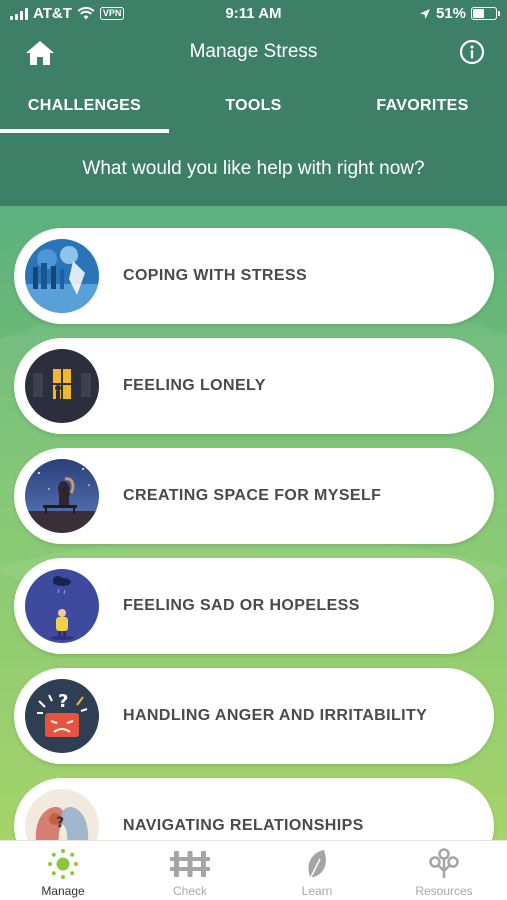 The image size is (507, 900). Describe the element at coordinates (253, 15) in the screenshot. I see `status-bar: AT&T VPN 9:11 AM 51%` at that location.